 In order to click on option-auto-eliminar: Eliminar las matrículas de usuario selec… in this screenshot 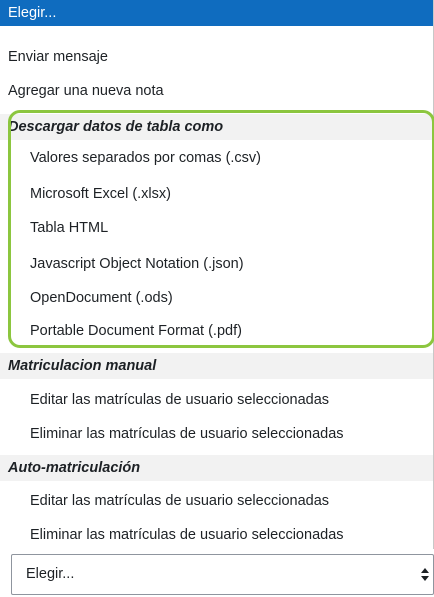, I will do `click(216, 535)`.